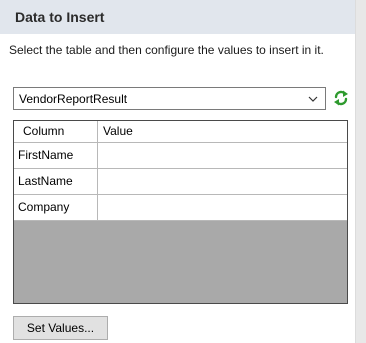 Image resolution: width=366 pixels, height=343 pixels. Describe the element at coordinates (178, 17) in the screenshot. I see `section-header: Data to Insert` at that location.